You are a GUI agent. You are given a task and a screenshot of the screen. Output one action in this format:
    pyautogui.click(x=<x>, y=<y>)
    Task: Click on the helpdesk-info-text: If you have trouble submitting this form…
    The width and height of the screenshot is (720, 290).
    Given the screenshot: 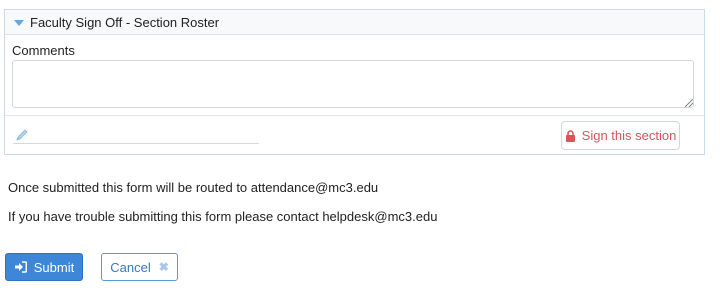 What is the action you would take?
    pyautogui.click(x=223, y=216)
    